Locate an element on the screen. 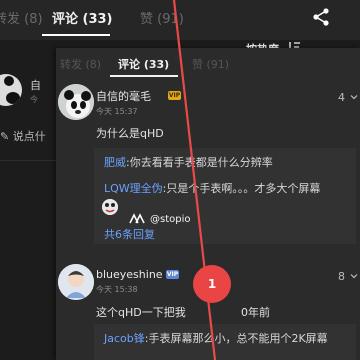 The width and height of the screenshot is (360, 360). pencil-icon: ✎ is located at coordinates (5, 136).